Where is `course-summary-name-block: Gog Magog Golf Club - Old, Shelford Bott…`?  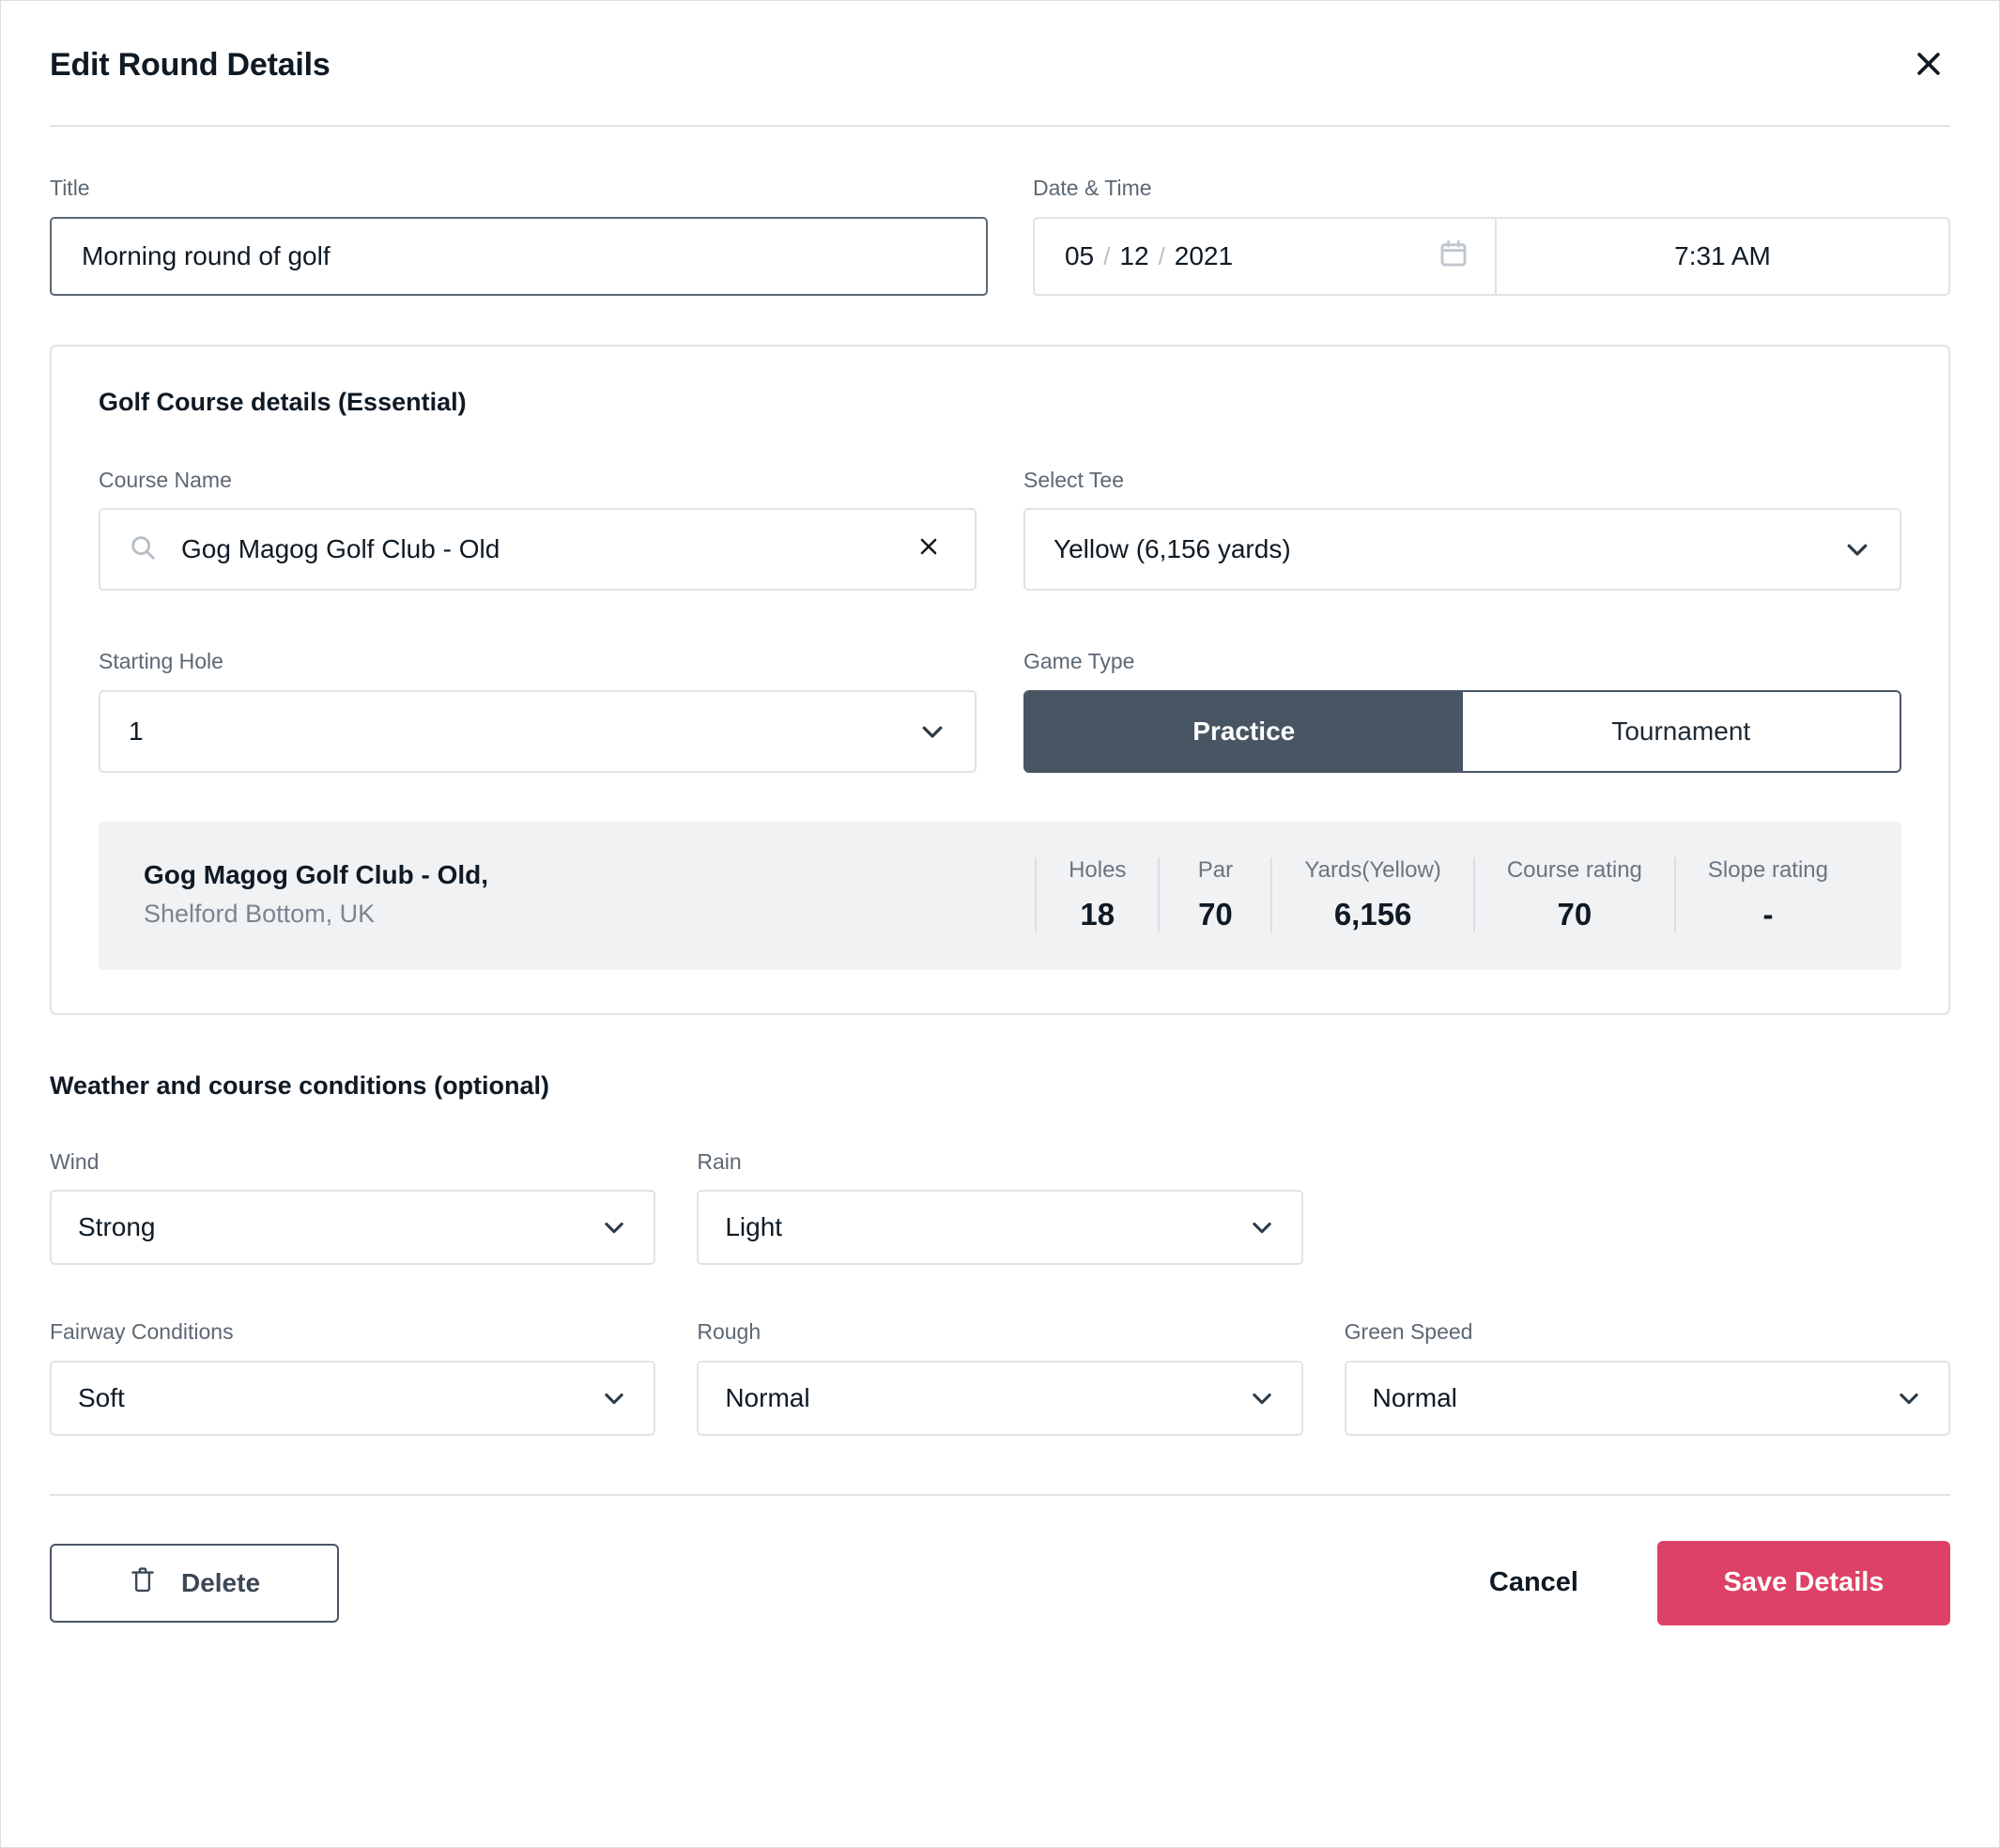
course-summary-name-block: Gog Magog Golf Club - Old, Shelford Bott… is located at coordinates (589, 894).